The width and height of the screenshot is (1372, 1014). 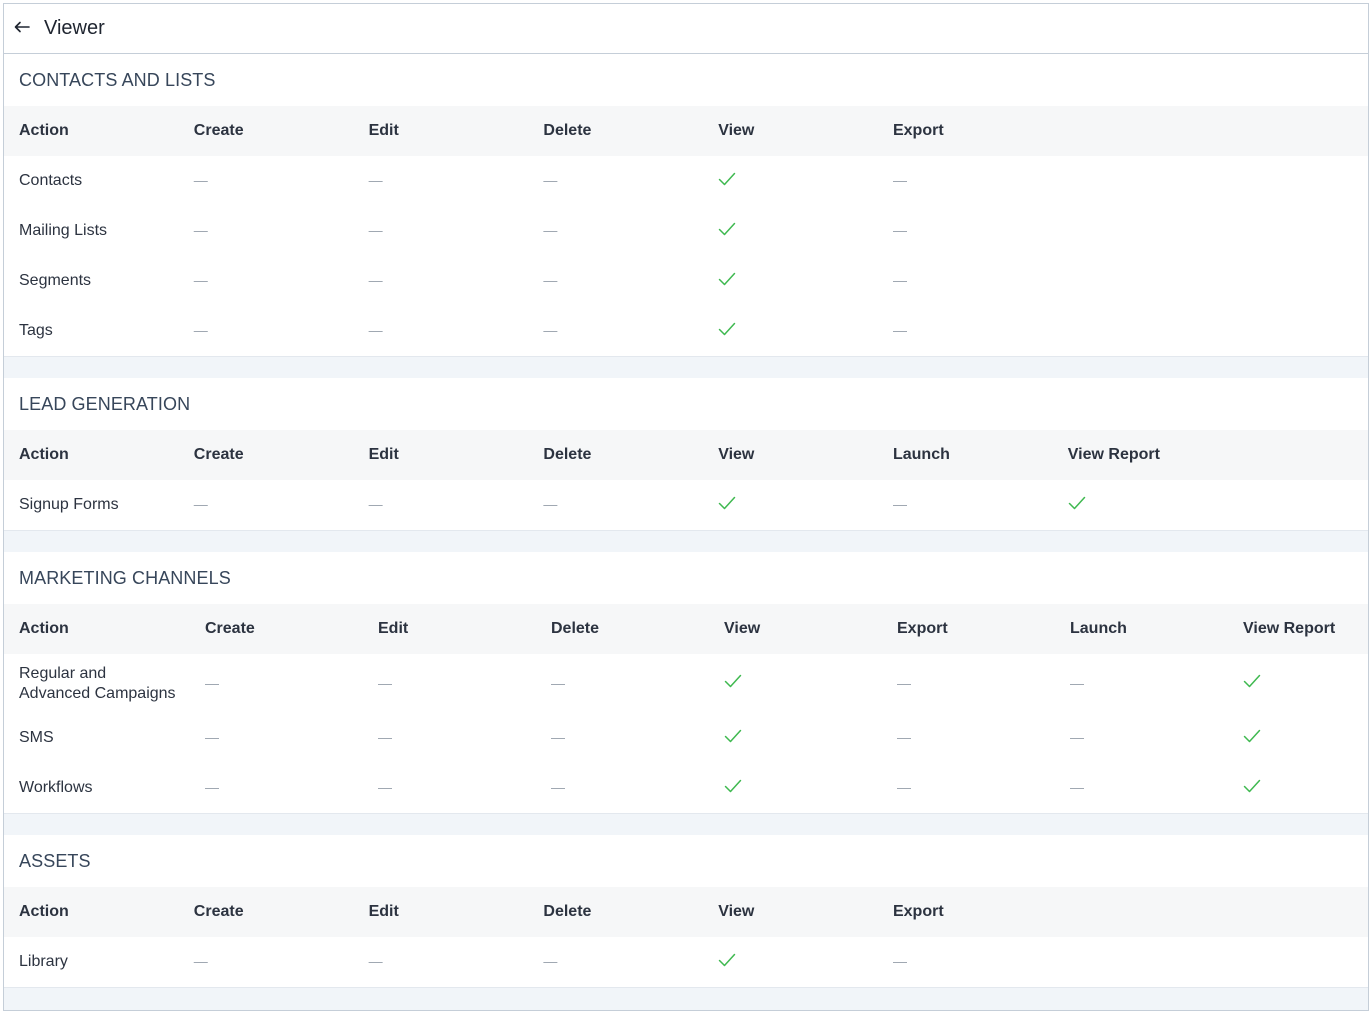 I want to click on row-label: Tags, so click(x=36, y=330).